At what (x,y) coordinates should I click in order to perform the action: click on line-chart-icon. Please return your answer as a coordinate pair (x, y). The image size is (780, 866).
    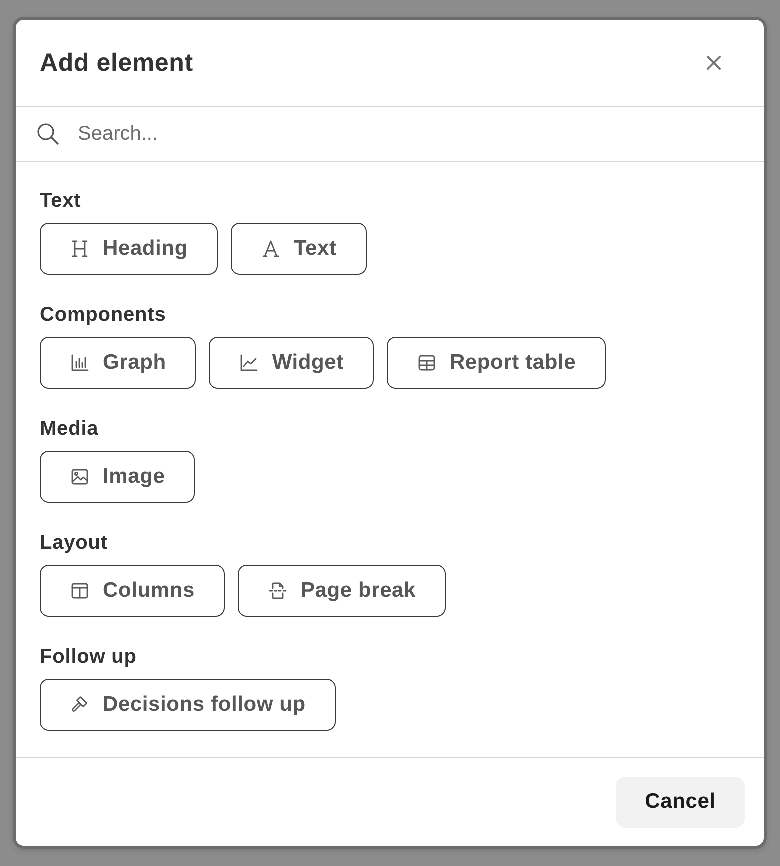
    Looking at the image, I should click on (249, 363).